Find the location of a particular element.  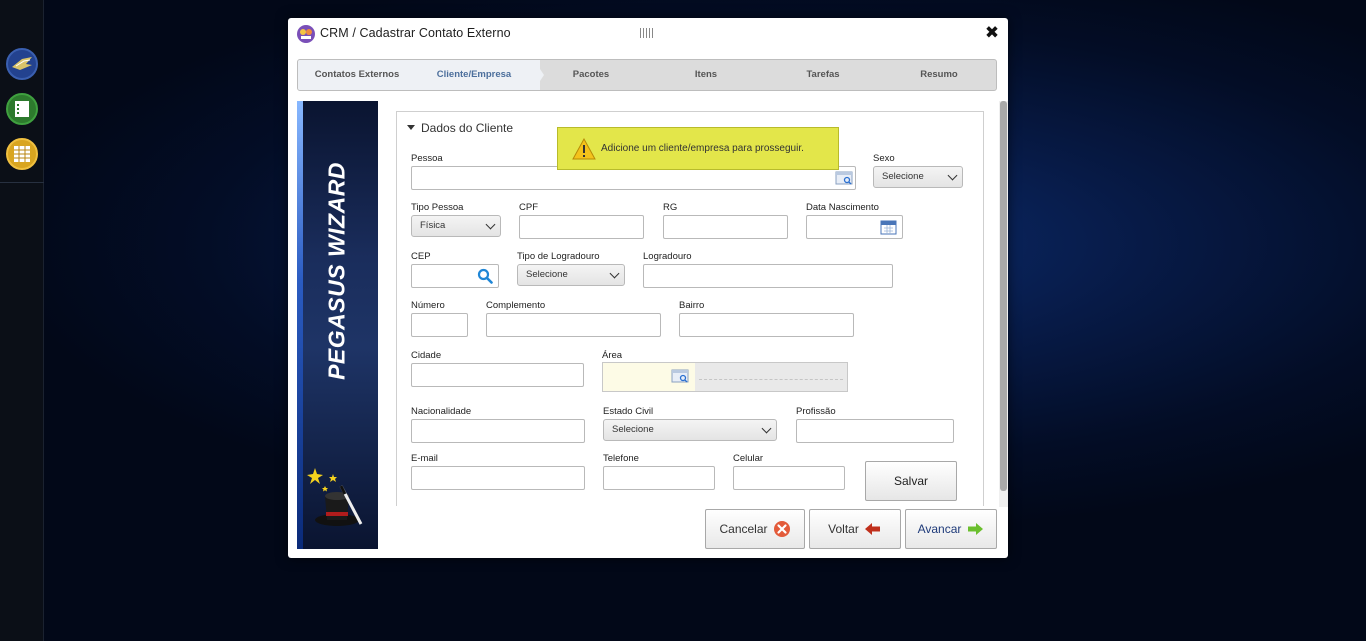

data-nascimento-label: Data Nascimento is located at coordinates (842, 207).